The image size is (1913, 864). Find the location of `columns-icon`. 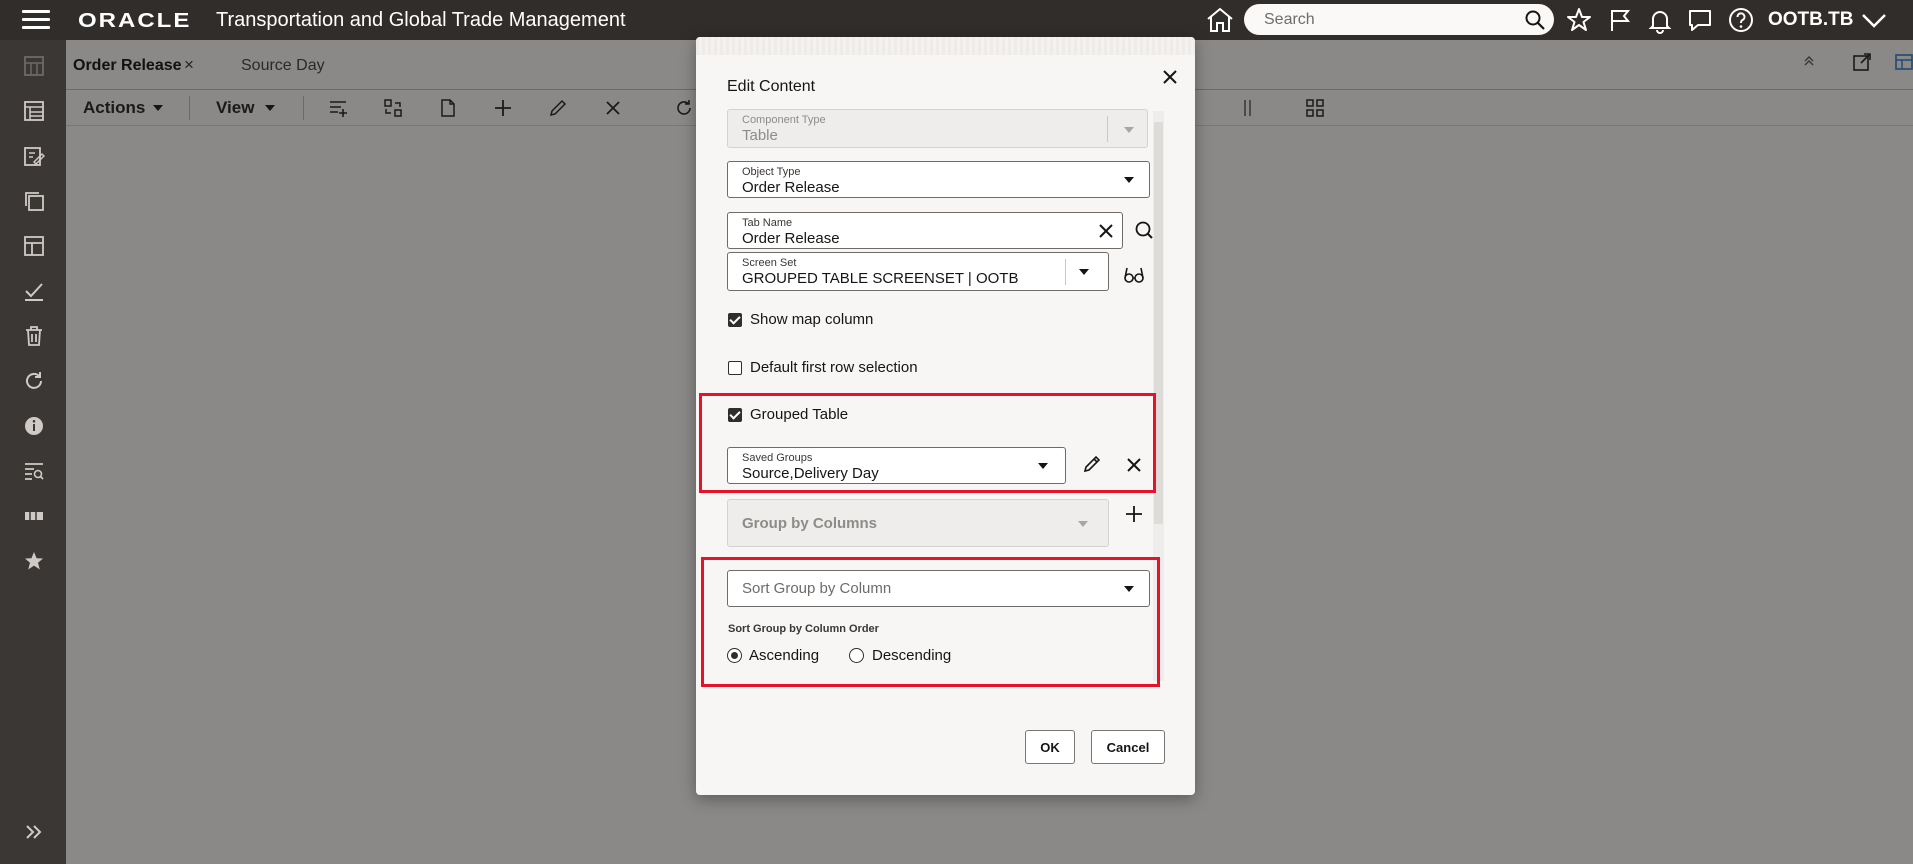

columns-icon is located at coordinates (1250, 108).